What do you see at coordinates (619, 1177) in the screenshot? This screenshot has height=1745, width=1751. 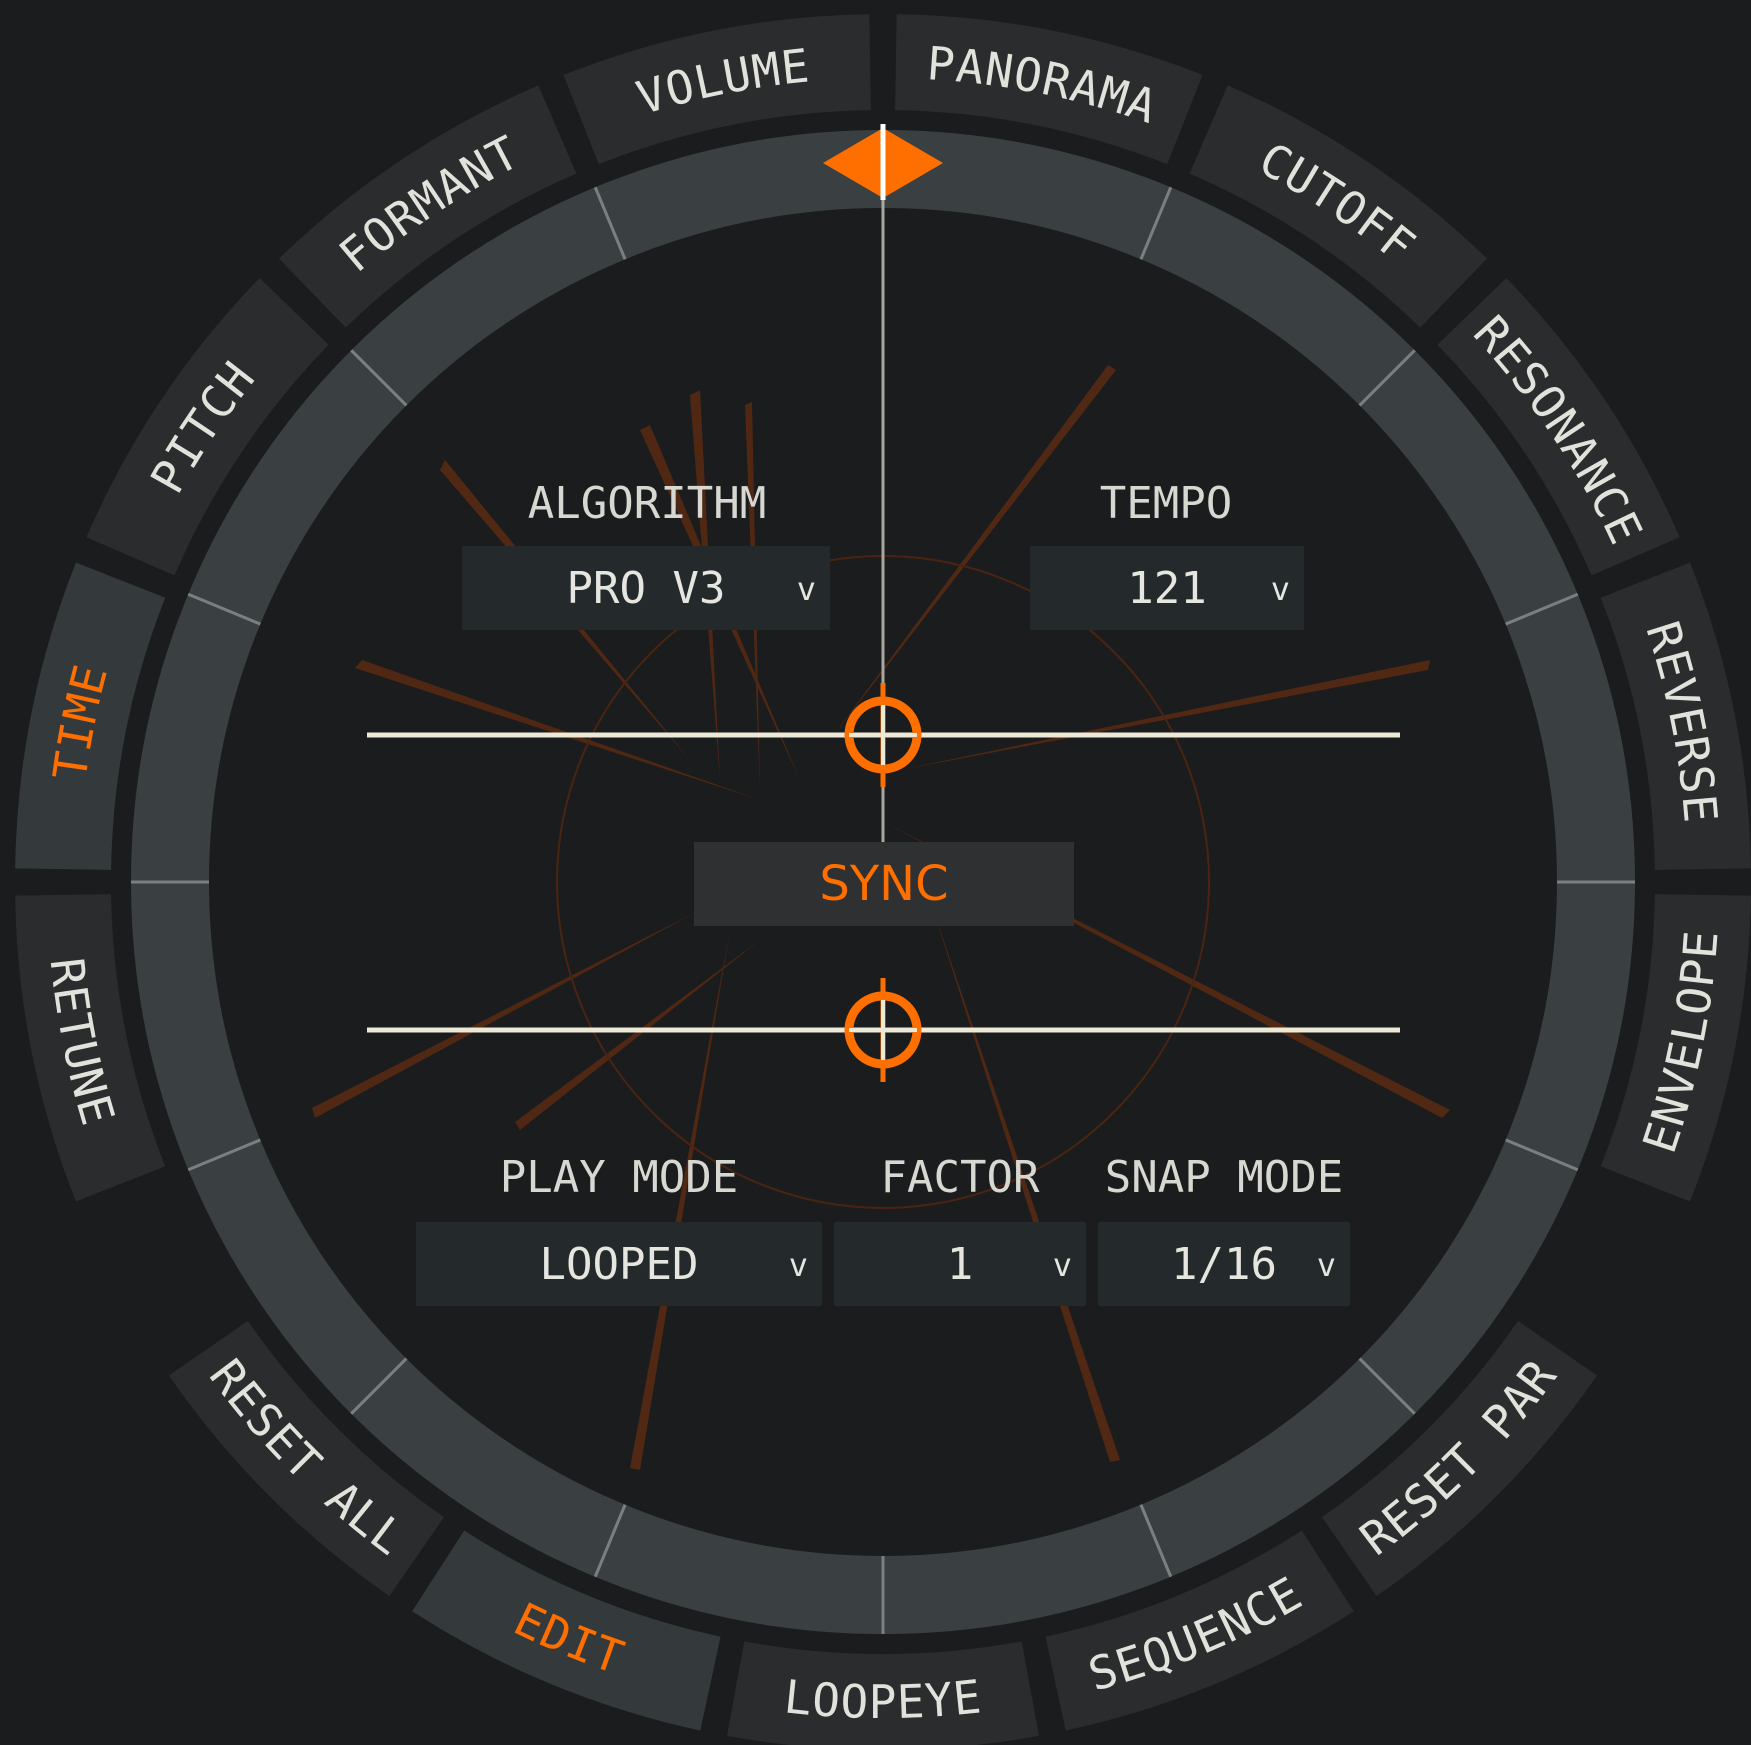 I see `play-mode-label: PLAY MODE` at bounding box center [619, 1177].